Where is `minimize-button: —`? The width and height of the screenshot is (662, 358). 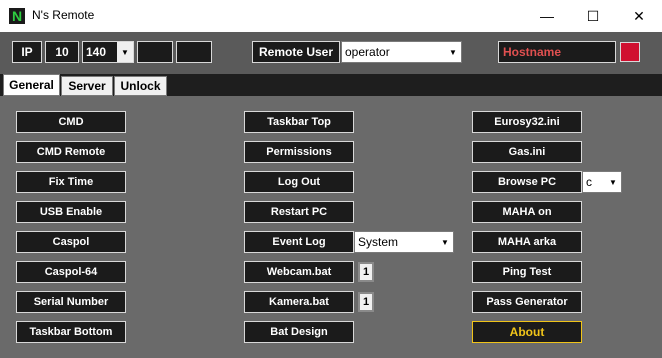
minimize-button: — is located at coordinates (547, 16).